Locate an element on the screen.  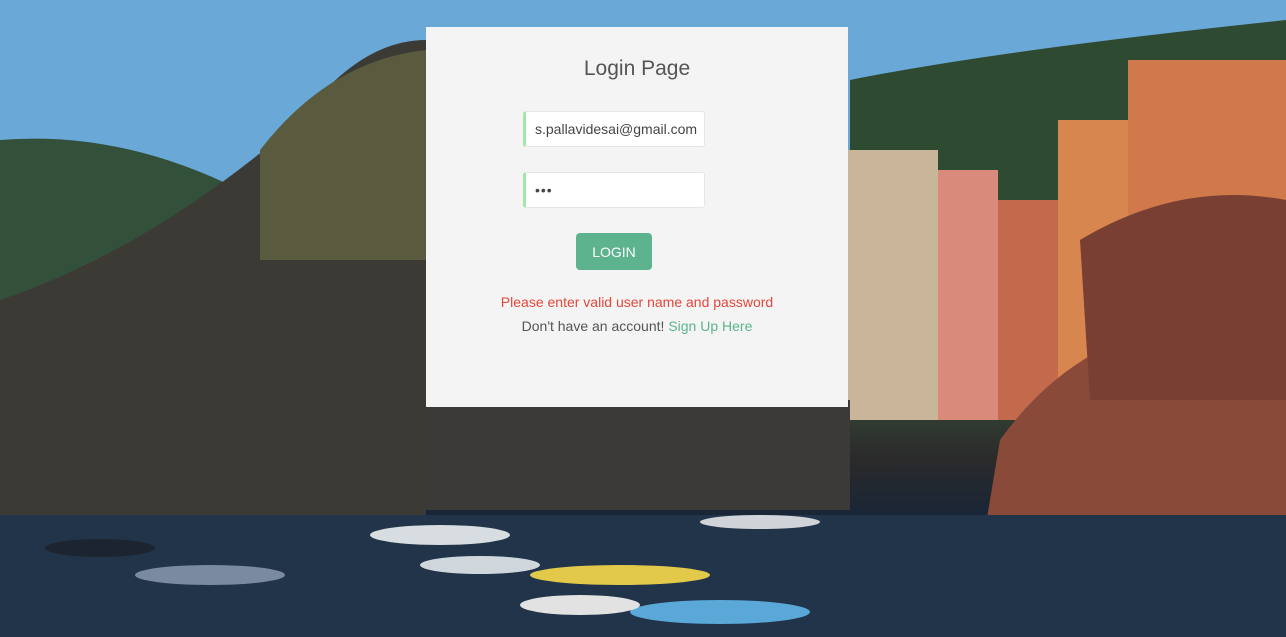
signup-link: Sign Up Here is located at coordinates (710, 326).